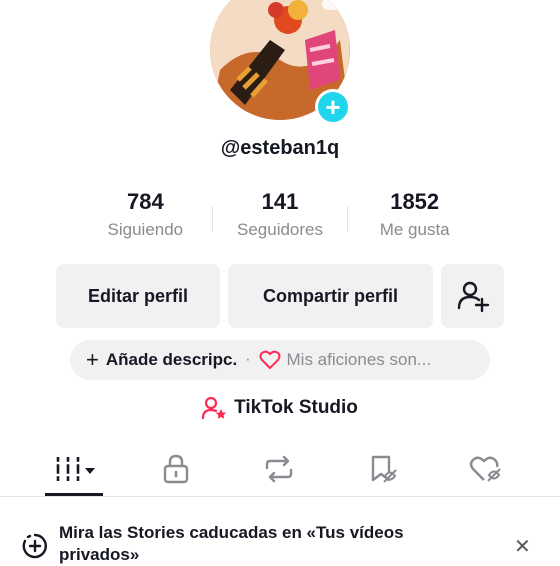 The image size is (560, 566). I want to click on tab-videos, so click(74, 469).